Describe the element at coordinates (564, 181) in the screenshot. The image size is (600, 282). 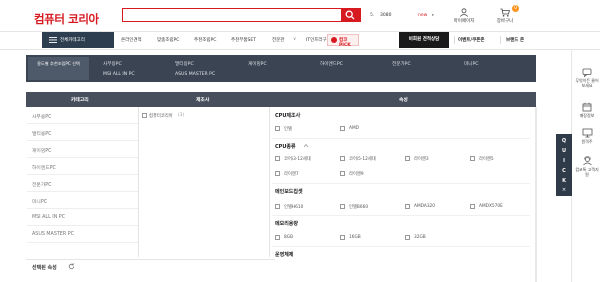
I see `quick-letter: K` at that location.